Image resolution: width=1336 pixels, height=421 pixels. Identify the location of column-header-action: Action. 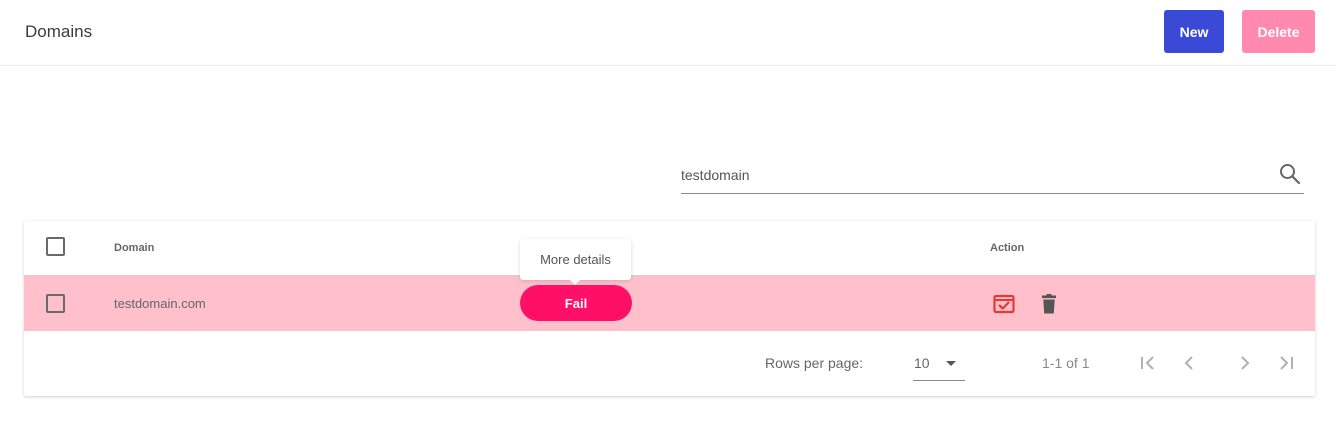
(1007, 248).